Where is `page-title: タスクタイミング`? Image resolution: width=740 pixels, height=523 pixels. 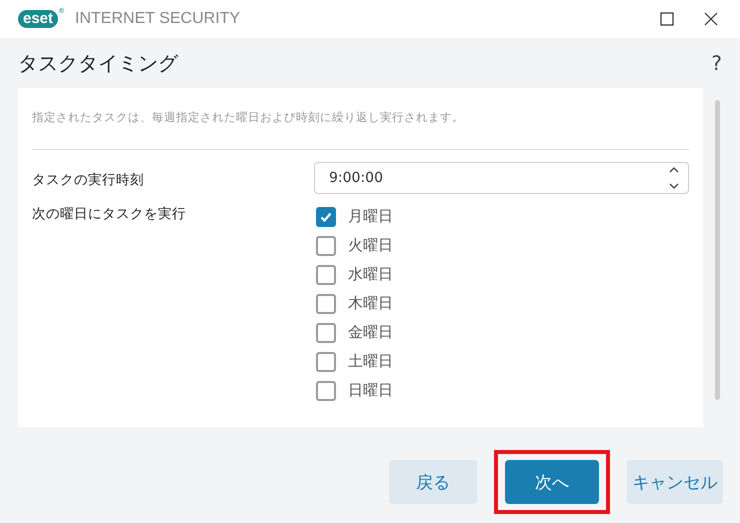 page-title: タスクタイミング is located at coordinates (99, 63).